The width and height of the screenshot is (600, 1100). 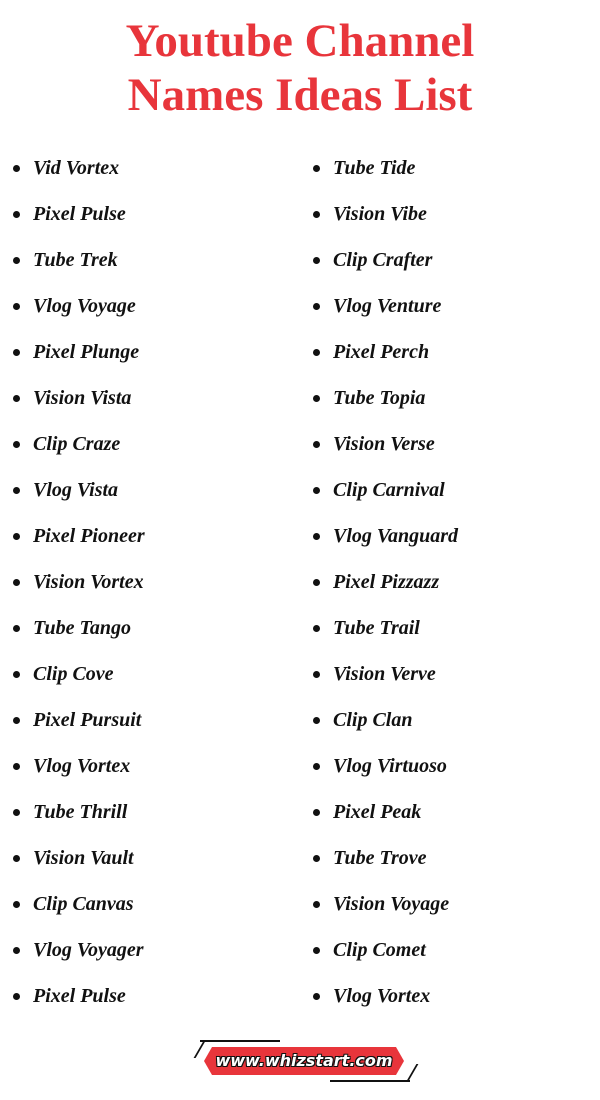 What do you see at coordinates (82, 627) in the screenshot?
I see `channel-name: Tube Tango` at bounding box center [82, 627].